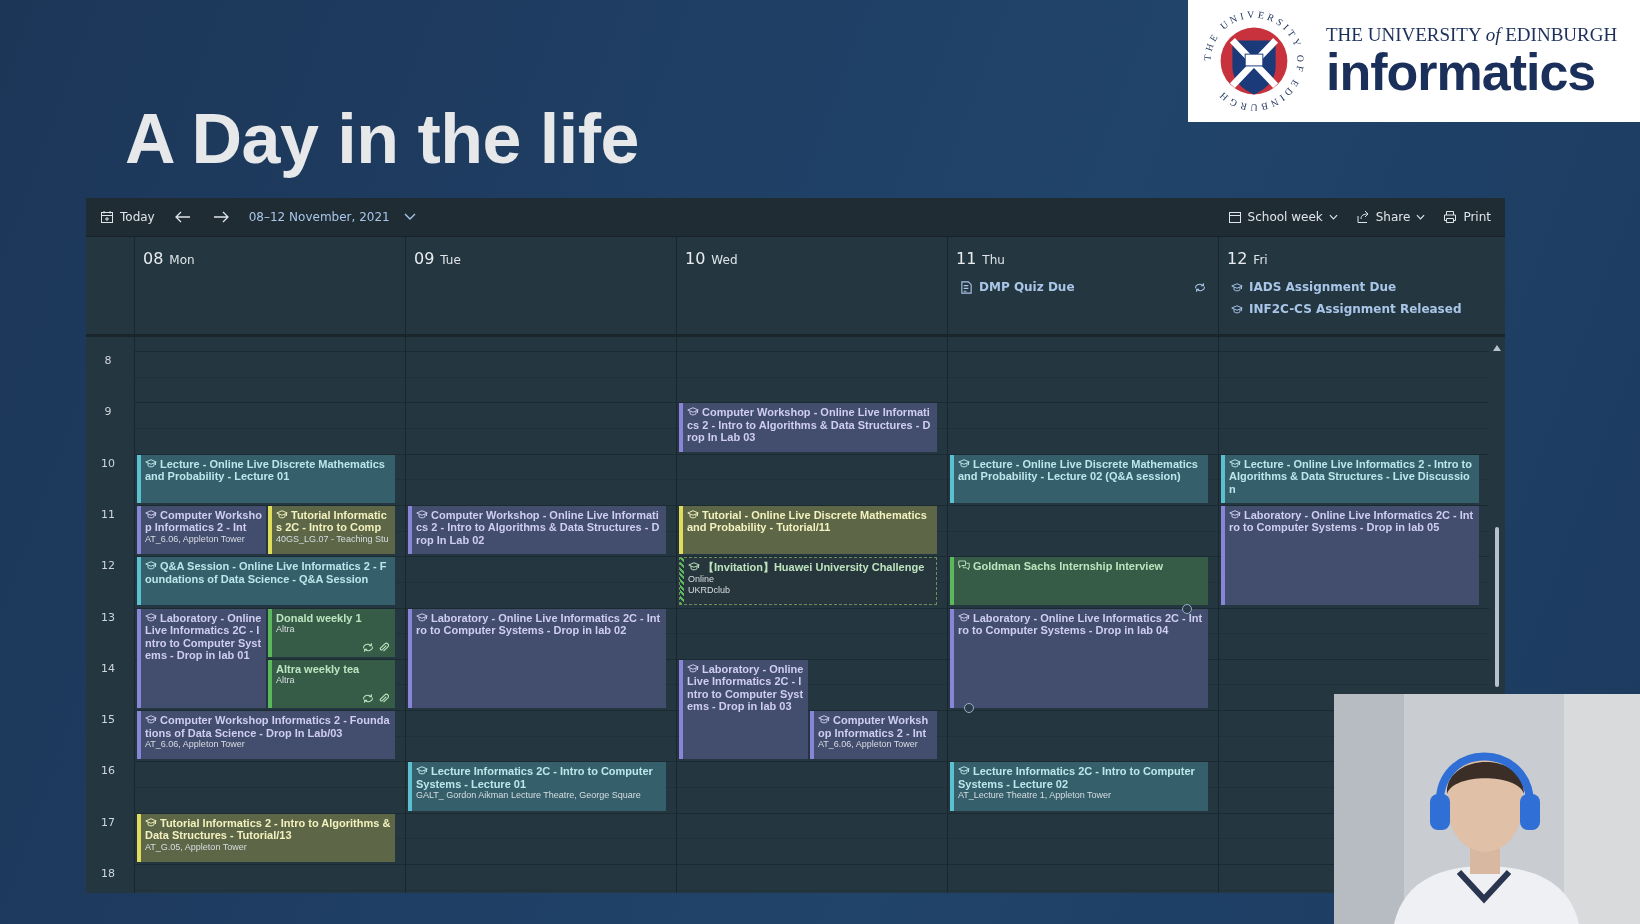  What do you see at coordinates (266, 581) in the screenshot?
I see `calendar-event: Q&A Session - Online Live Informatics 2 - Foundations of Data Science - Q&A Session` at bounding box center [266, 581].